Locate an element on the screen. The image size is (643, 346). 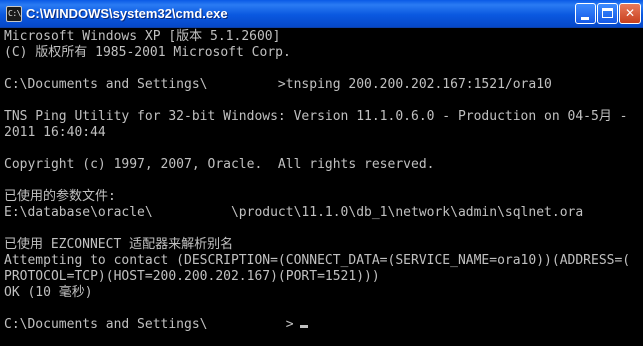
close-button: ✕ is located at coordinates (630, 13).